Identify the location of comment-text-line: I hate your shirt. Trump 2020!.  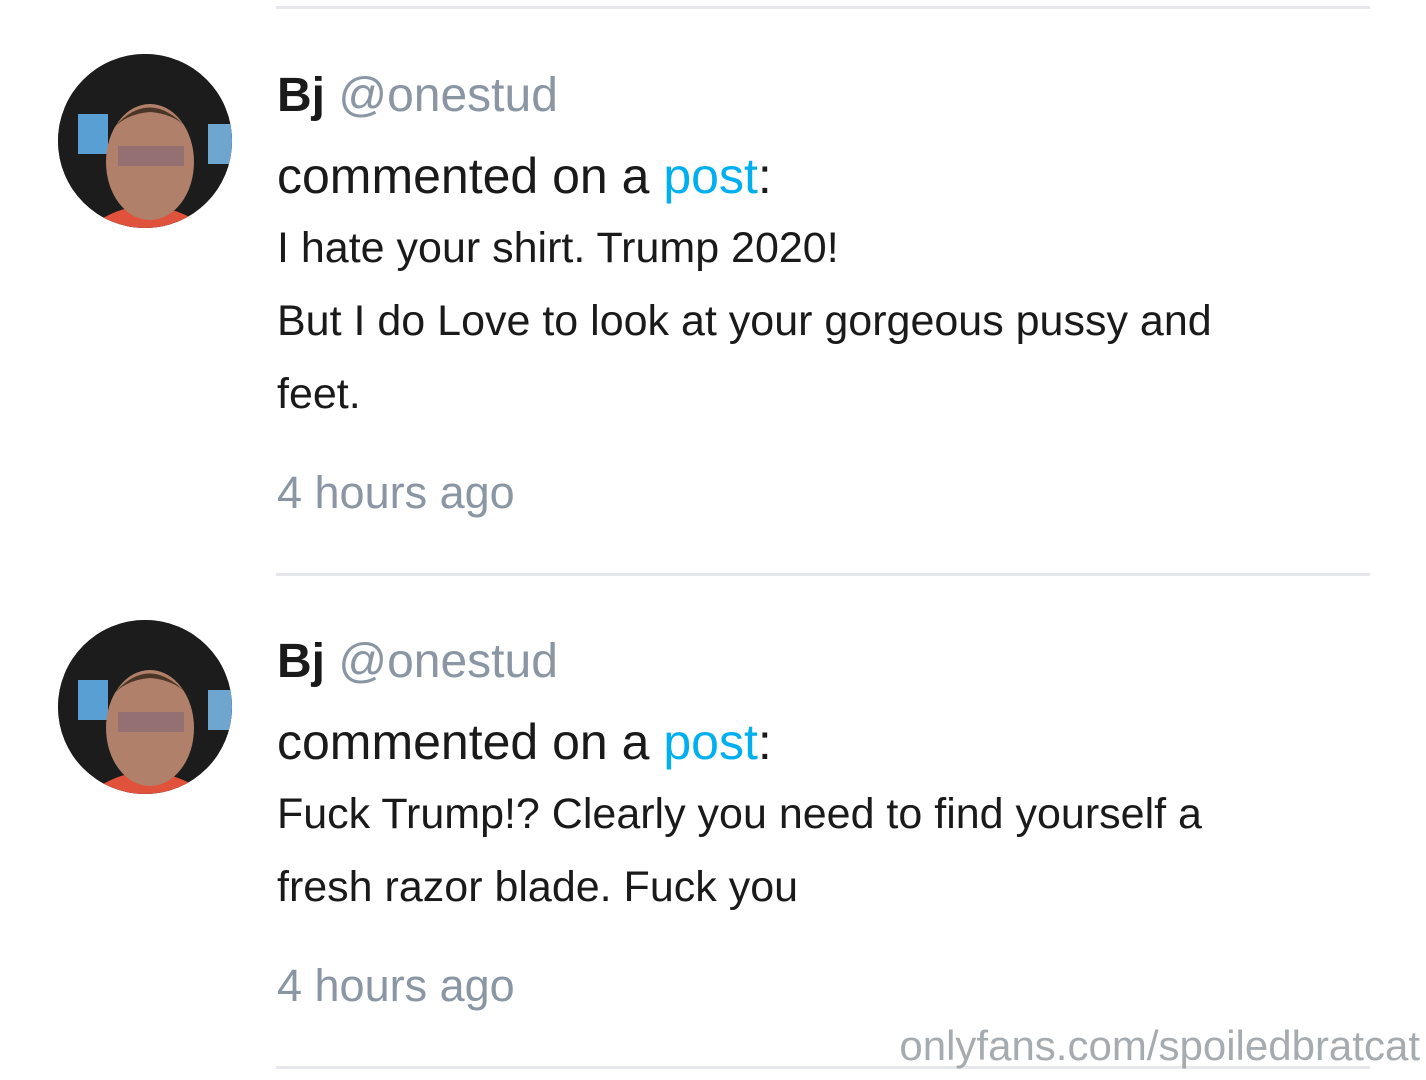
(558, 248).